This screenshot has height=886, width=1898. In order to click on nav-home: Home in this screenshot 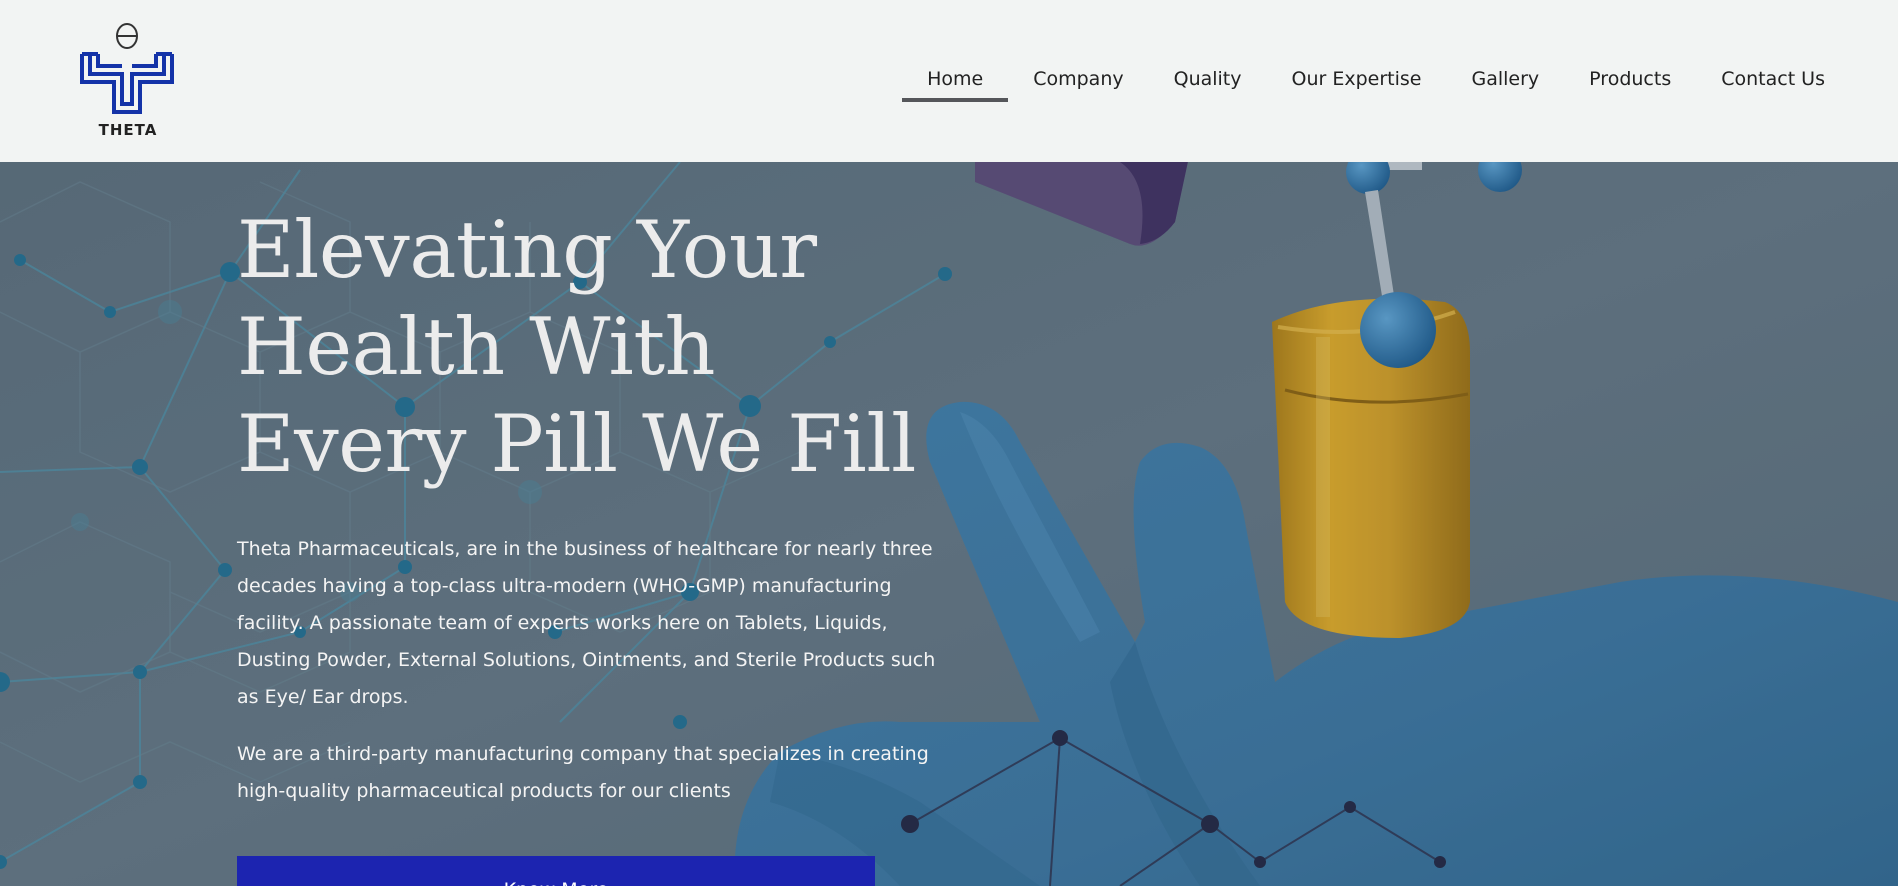, I will do `click(955, 83)`.